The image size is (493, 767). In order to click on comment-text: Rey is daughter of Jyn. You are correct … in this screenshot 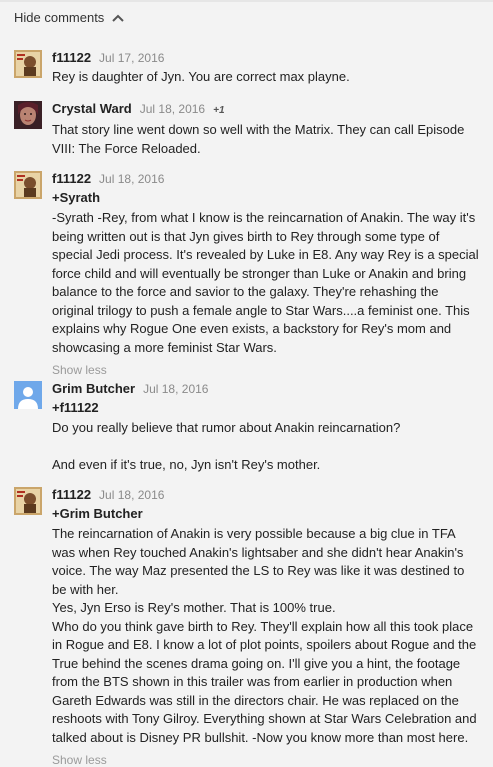, I will do `click(268, 77)`.